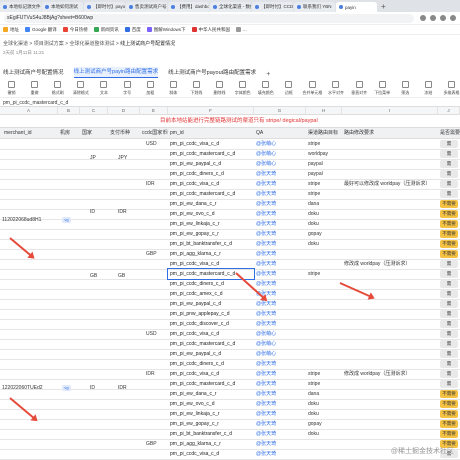  Describe the element at coordinates (196, 88) in the screenshot. I see `toolbar-button: 下划线` at that location.